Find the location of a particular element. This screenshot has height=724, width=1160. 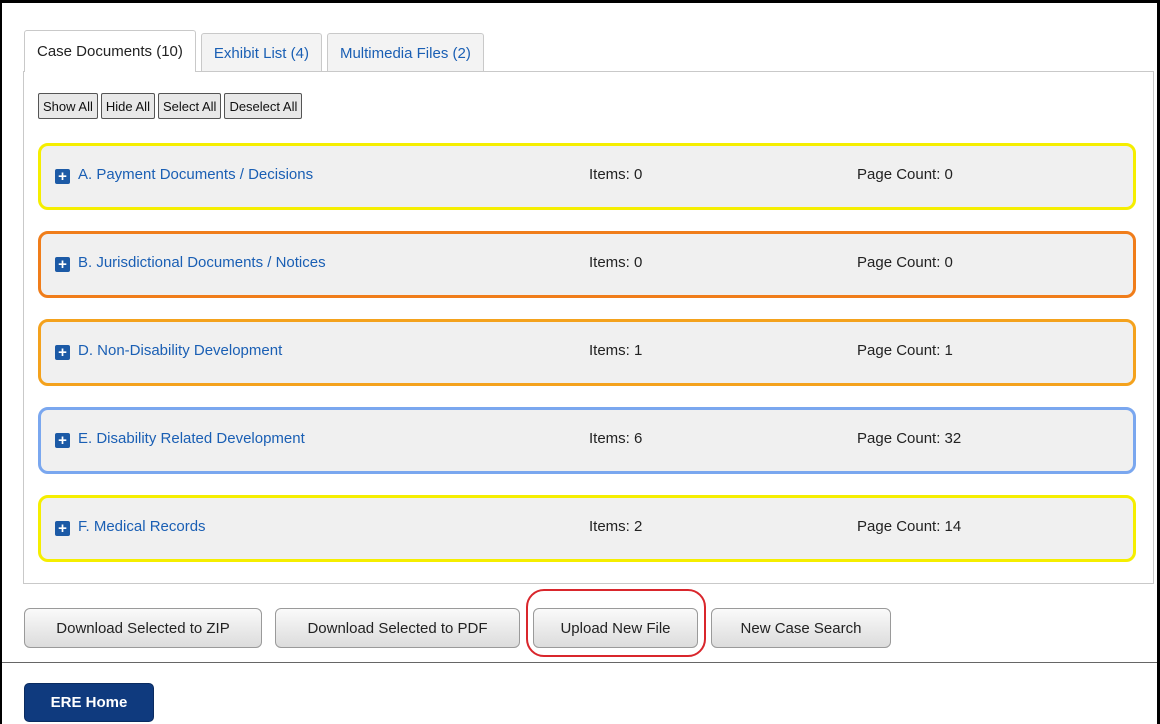

section-title: B. Jurisdictional Documents / Notices is located at coordinates (202, 262).